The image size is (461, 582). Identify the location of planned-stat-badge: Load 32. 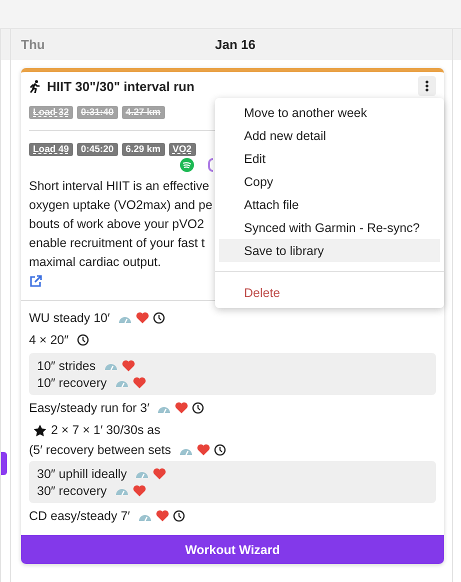
(51, 112).